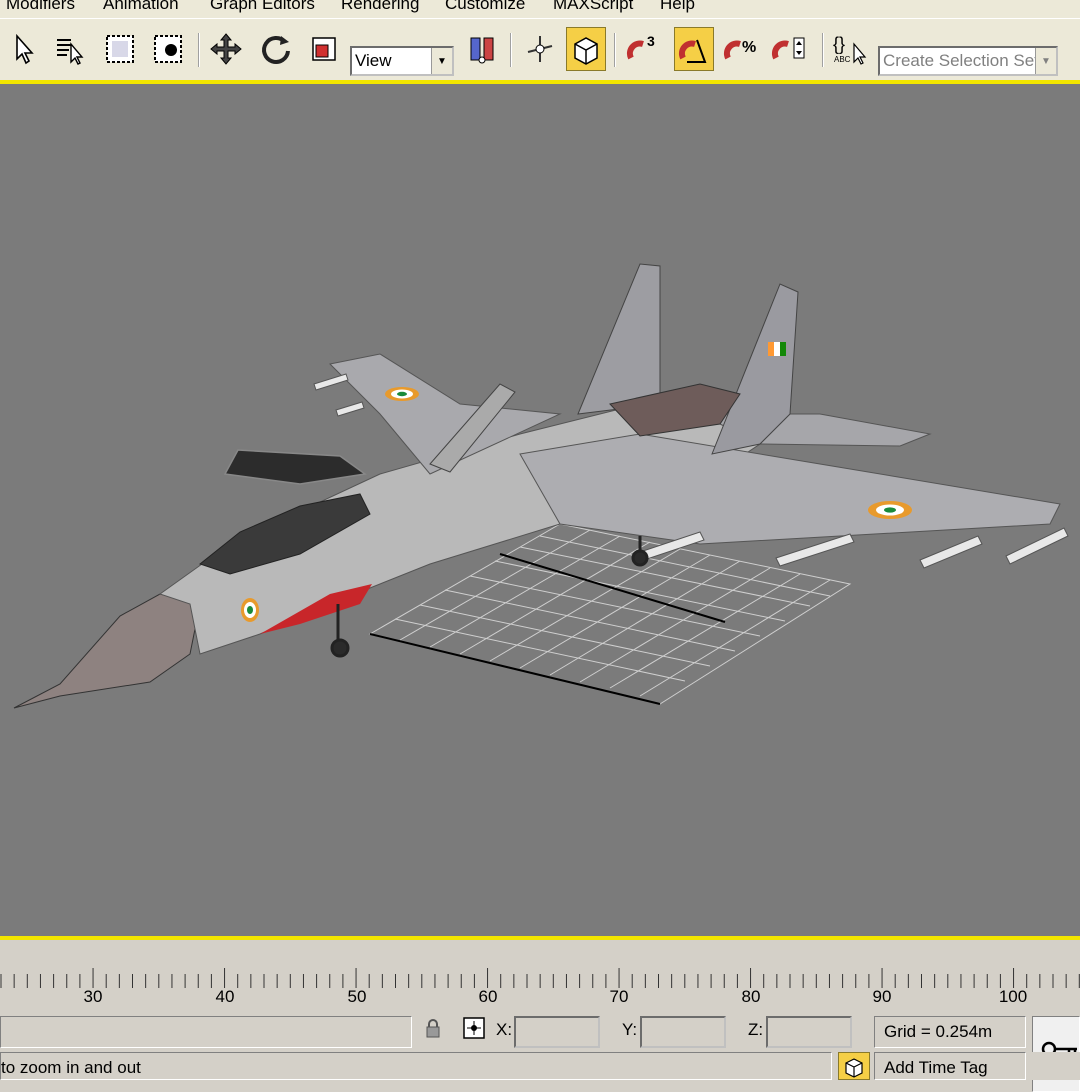 The width and height of the screenshot is (1080, 1092). What do you see at coordinates (225, 996) in the screenshot?
I see `tick-label: 40` at bounding box center [225, 996].